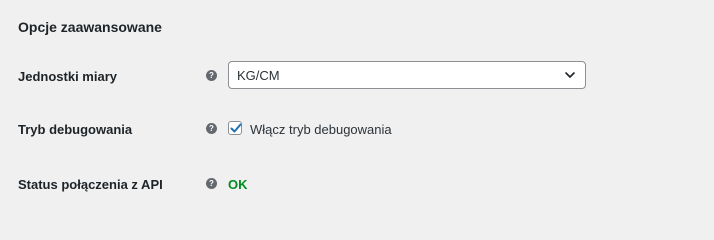 The height and width of the screenshot is (240, 714). I want to click on debug-label: Tryb debugowania, so click(75, 129).